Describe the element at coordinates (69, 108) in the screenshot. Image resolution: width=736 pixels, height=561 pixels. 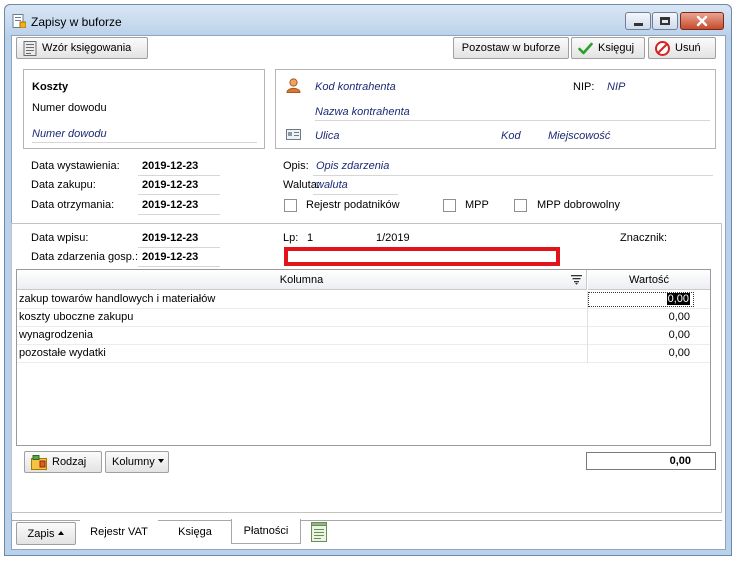
I see `doc-number-label: Numer dowodu` at that location.